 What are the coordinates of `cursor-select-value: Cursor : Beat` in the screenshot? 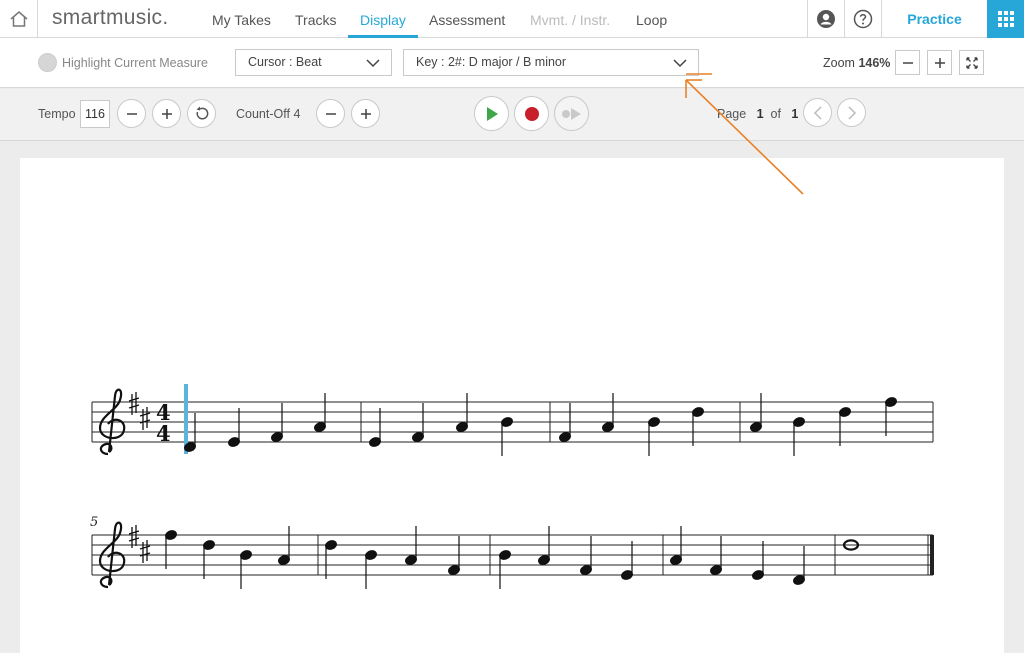 It's located at (285, 62).